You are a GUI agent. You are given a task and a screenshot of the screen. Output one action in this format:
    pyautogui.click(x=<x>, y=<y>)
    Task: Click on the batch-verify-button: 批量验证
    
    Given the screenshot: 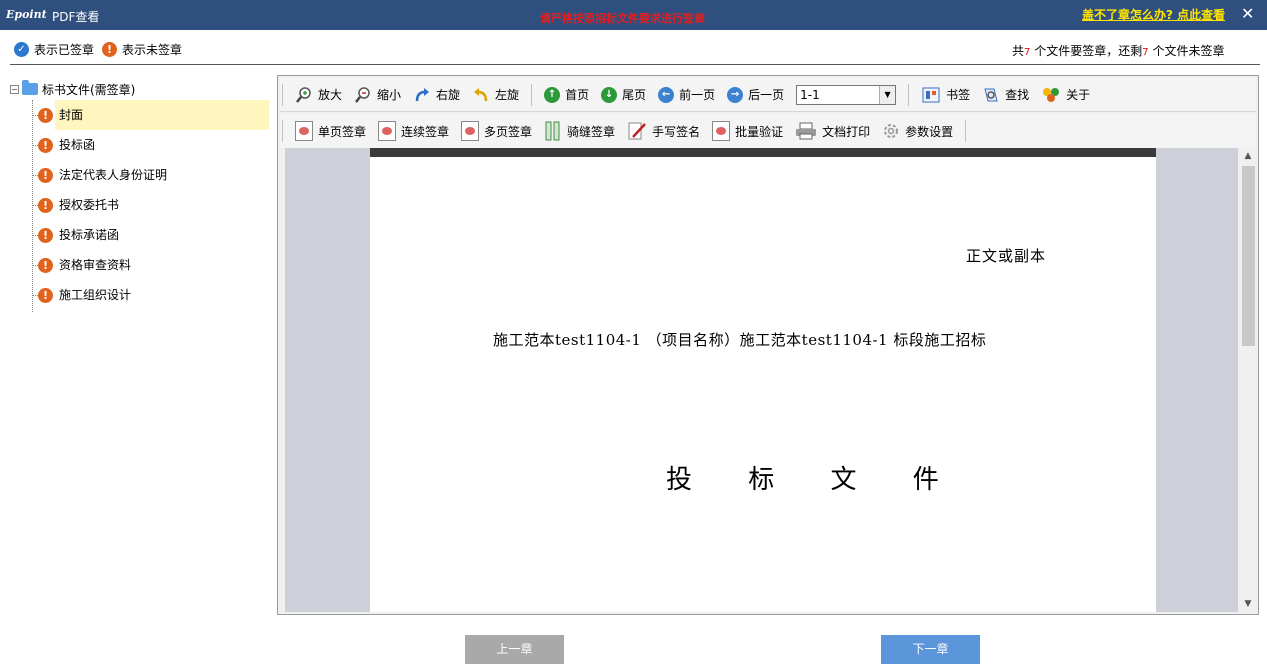 What is the action you would take?
    pyautogui.click(x=747, y=131)
    